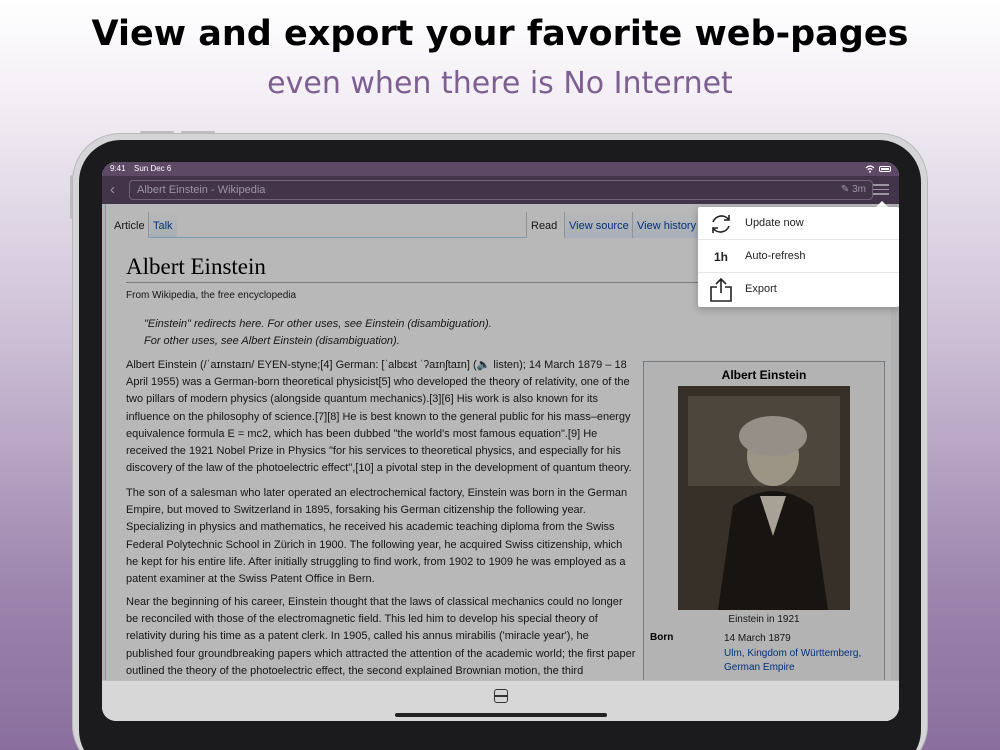 The height and width of the screenshot is (750, 1000). Describe the element at coordinates (598, 225) in the screenshot. I see `tab-view-source: View source` at that location.